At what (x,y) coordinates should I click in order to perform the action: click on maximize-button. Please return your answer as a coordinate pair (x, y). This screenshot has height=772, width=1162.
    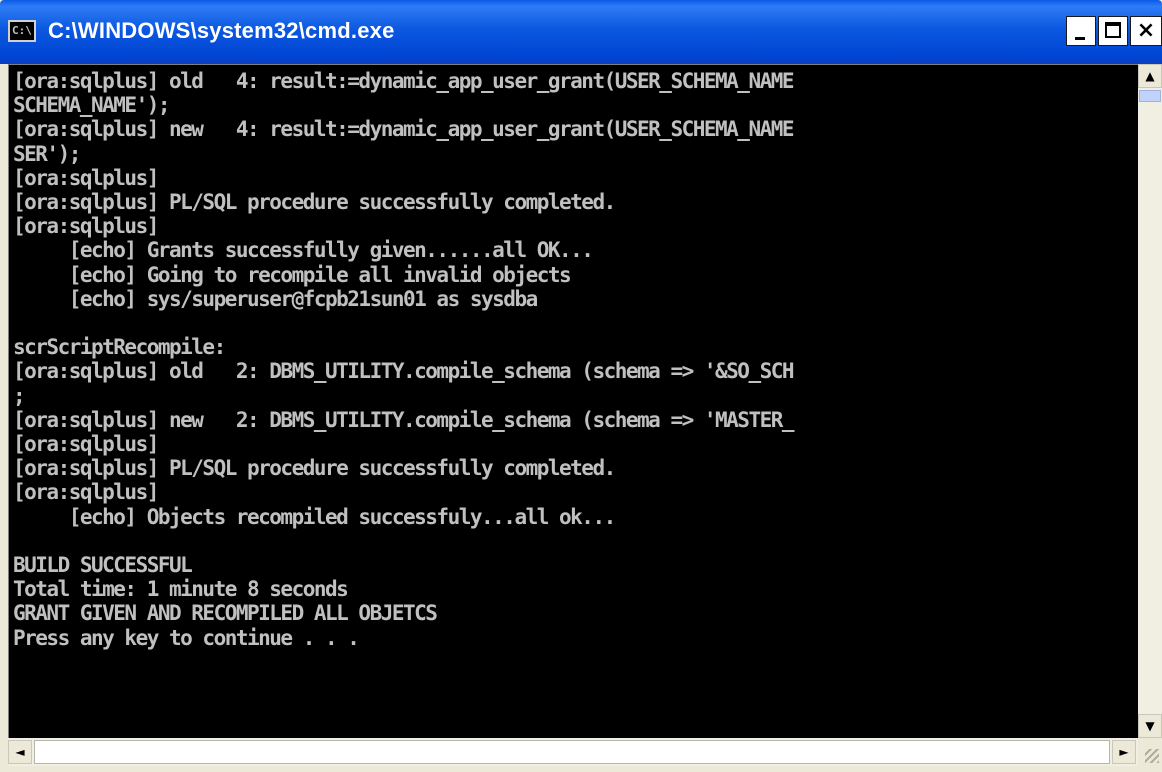
    Looking at the image, I should click on (1113, 31).